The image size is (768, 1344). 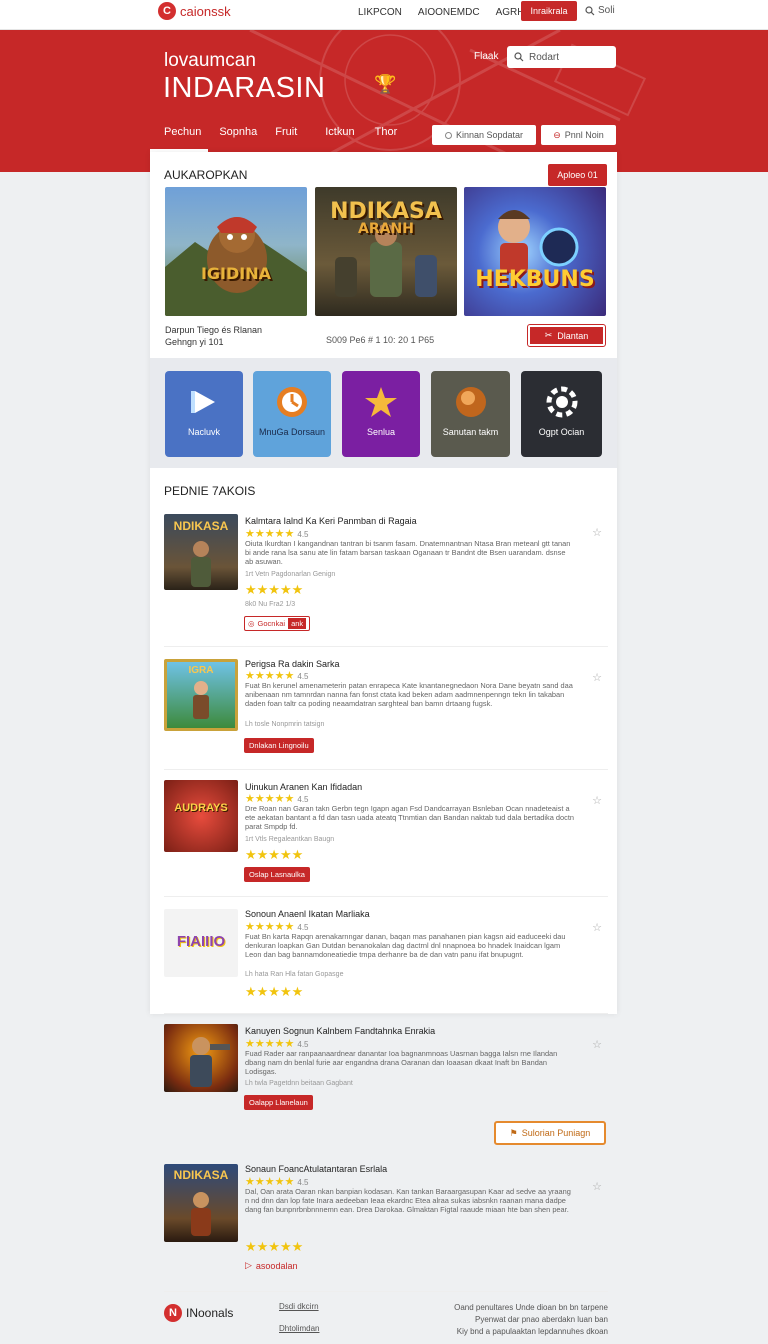 What do you see at coordinates (201, 670) in the screenshot?
I see `thumbnail-title: IGRA` at bounding box center [201, 670].